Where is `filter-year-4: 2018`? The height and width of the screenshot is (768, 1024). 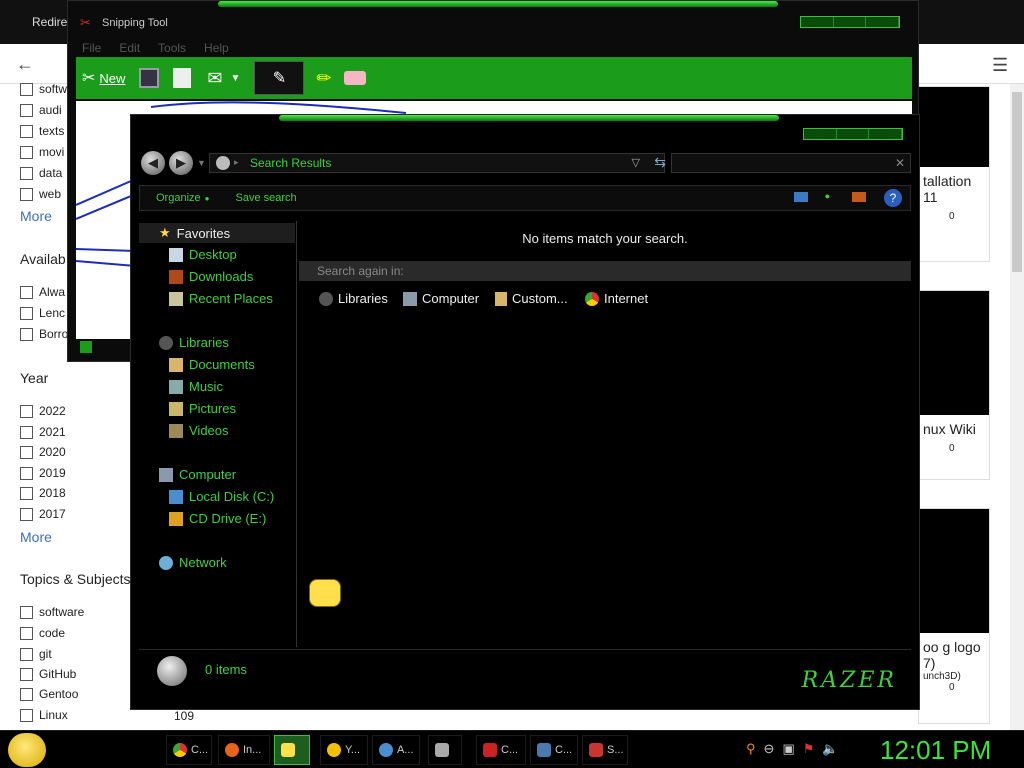 filter-year-4: 2018 is located at coordinates (43, 493).